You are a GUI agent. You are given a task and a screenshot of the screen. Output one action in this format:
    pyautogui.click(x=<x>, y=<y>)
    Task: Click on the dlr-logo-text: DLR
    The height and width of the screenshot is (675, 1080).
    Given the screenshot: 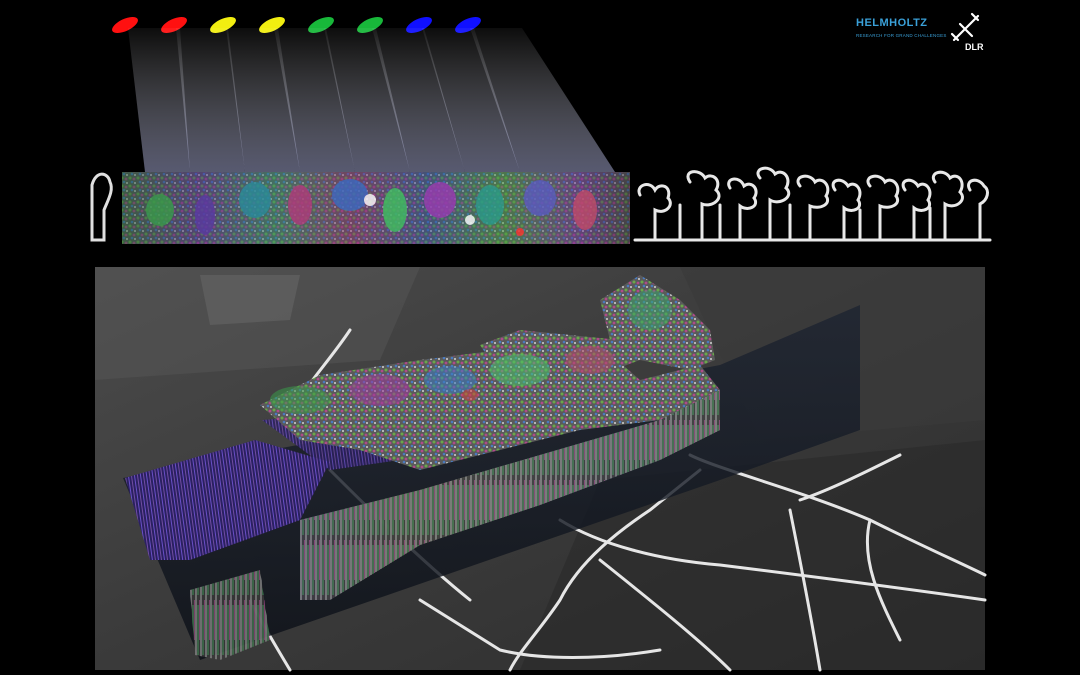 What is the action you would take?
    pyautogui.click(x=974, y=47)
    